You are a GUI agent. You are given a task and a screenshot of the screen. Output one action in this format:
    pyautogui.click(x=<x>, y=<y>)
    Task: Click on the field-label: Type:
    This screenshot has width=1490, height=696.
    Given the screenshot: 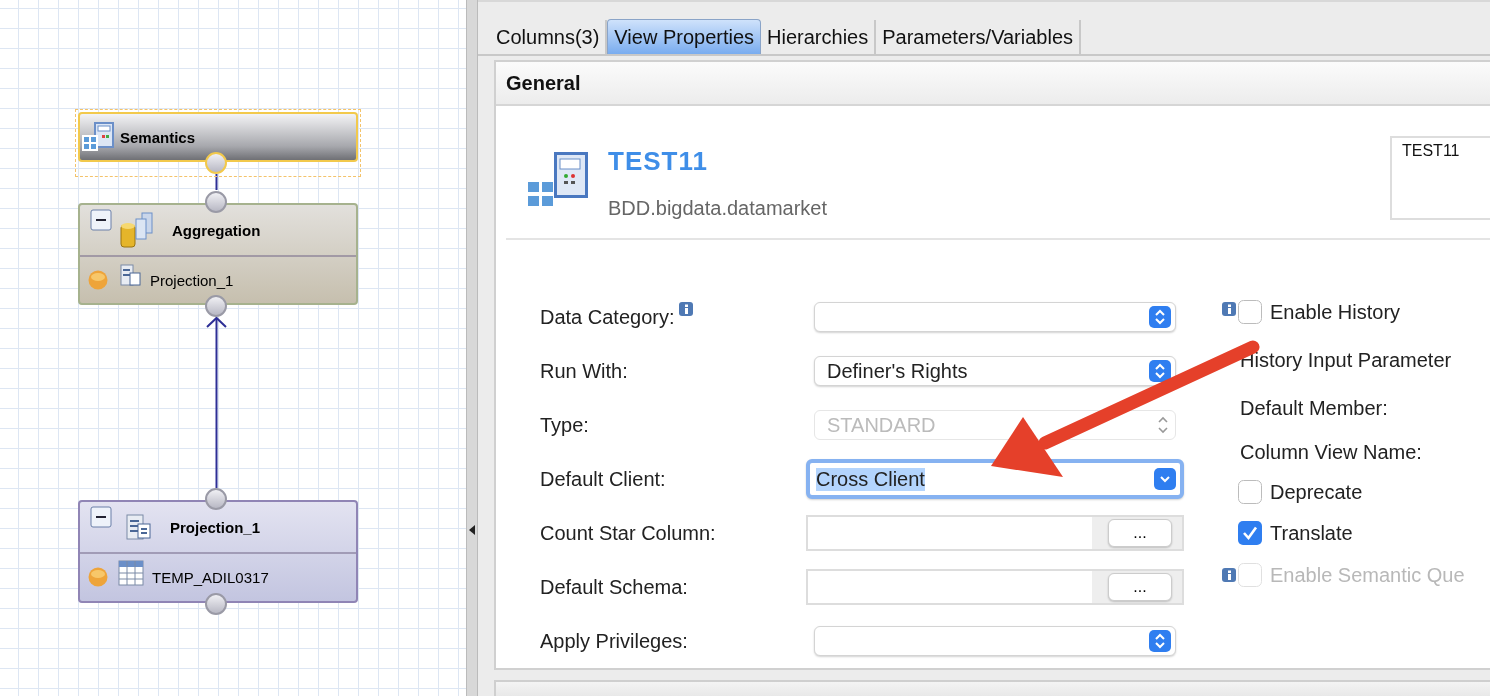 What is the action you would take?
    pyautogui.click(x=564, y=425)
    